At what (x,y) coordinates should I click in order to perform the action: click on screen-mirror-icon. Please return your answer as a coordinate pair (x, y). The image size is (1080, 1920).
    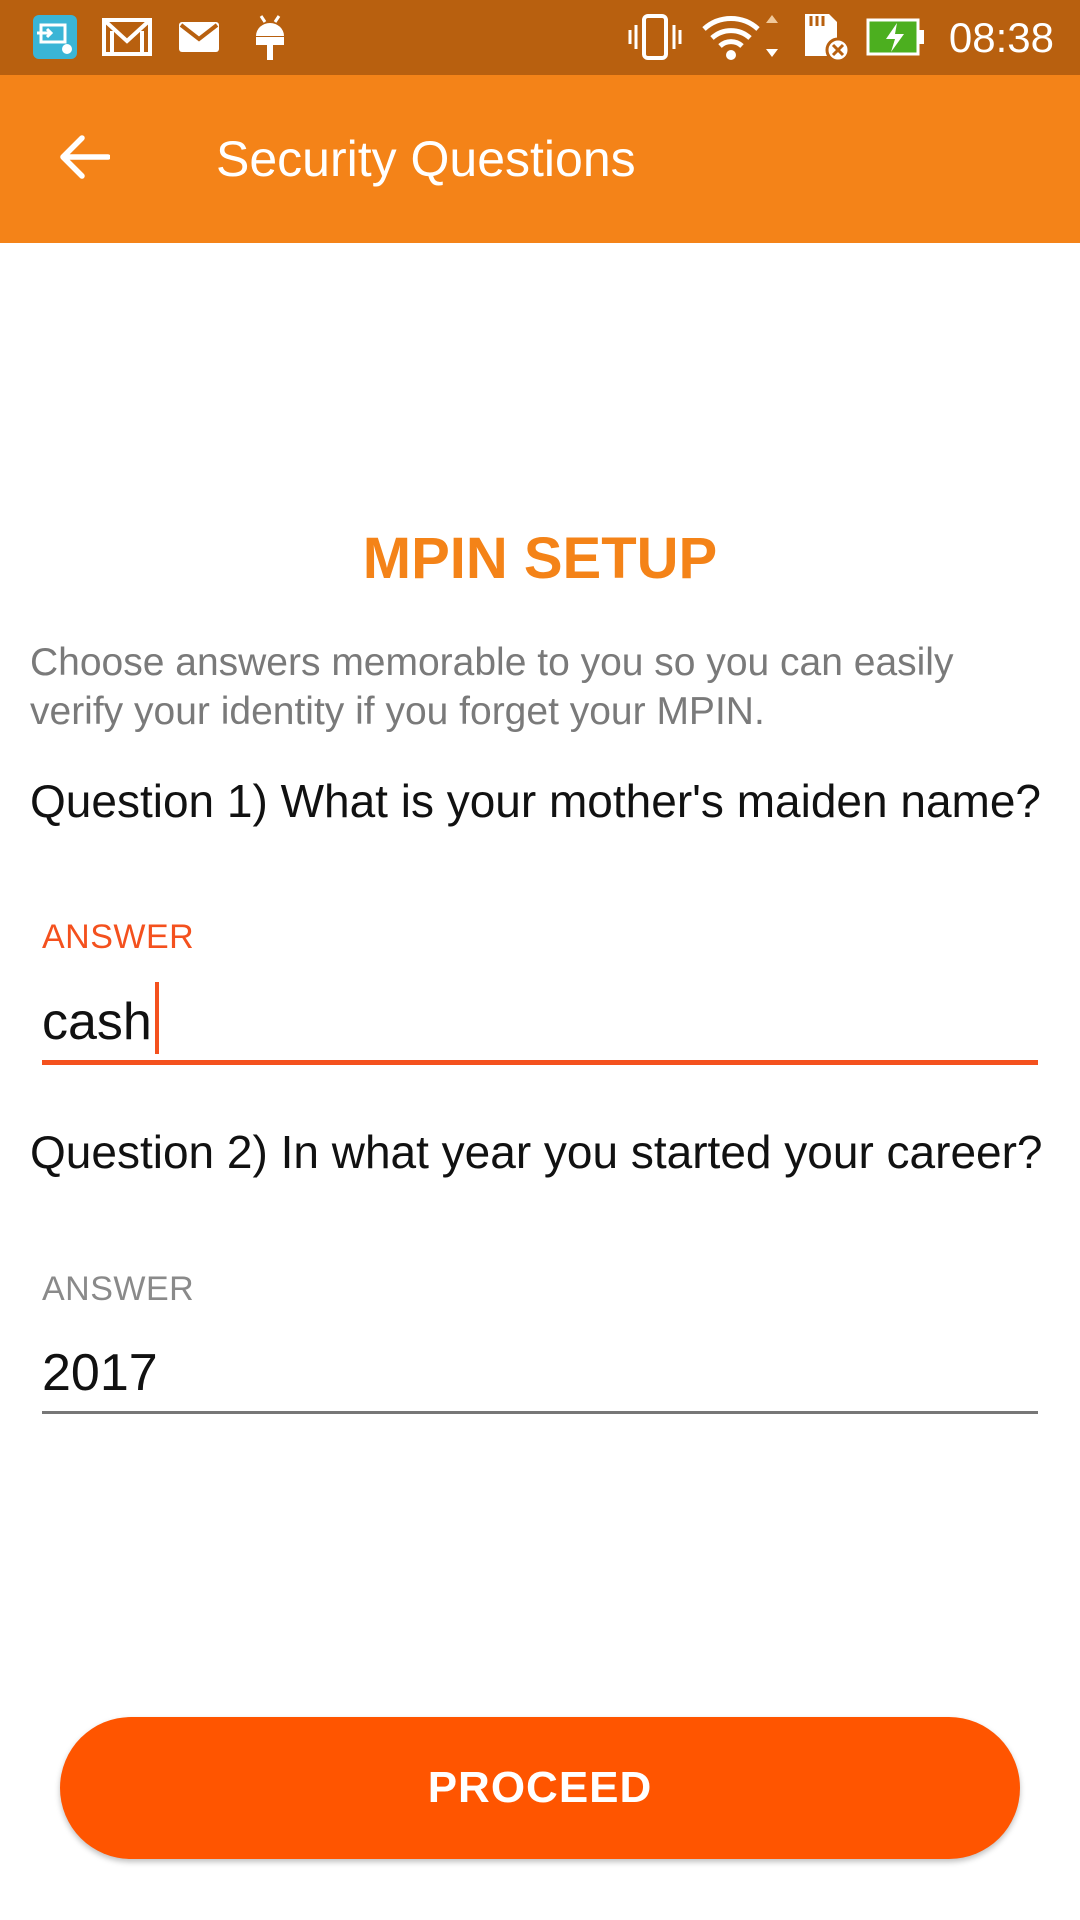
    Looking at the image, I should click on (55, 37).